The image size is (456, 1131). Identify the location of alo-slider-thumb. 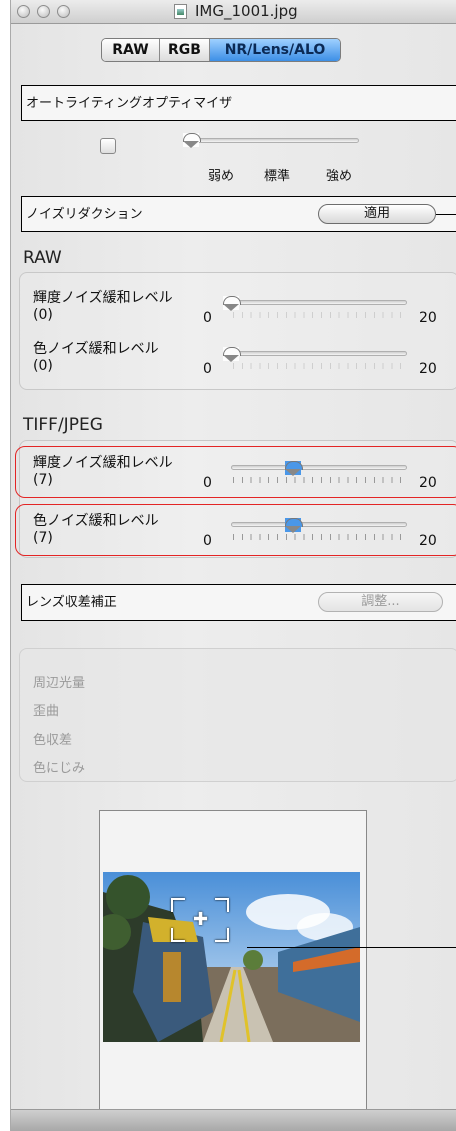
(192, 140).